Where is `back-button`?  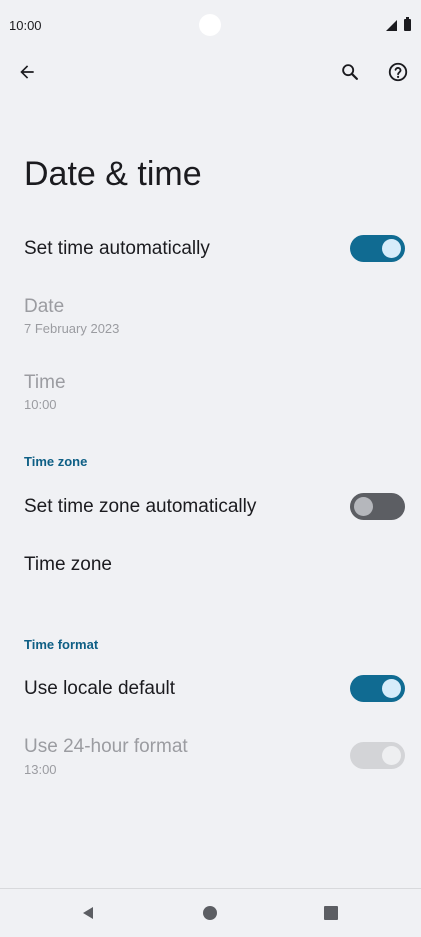 back-button is located at coordinates (27, 72).